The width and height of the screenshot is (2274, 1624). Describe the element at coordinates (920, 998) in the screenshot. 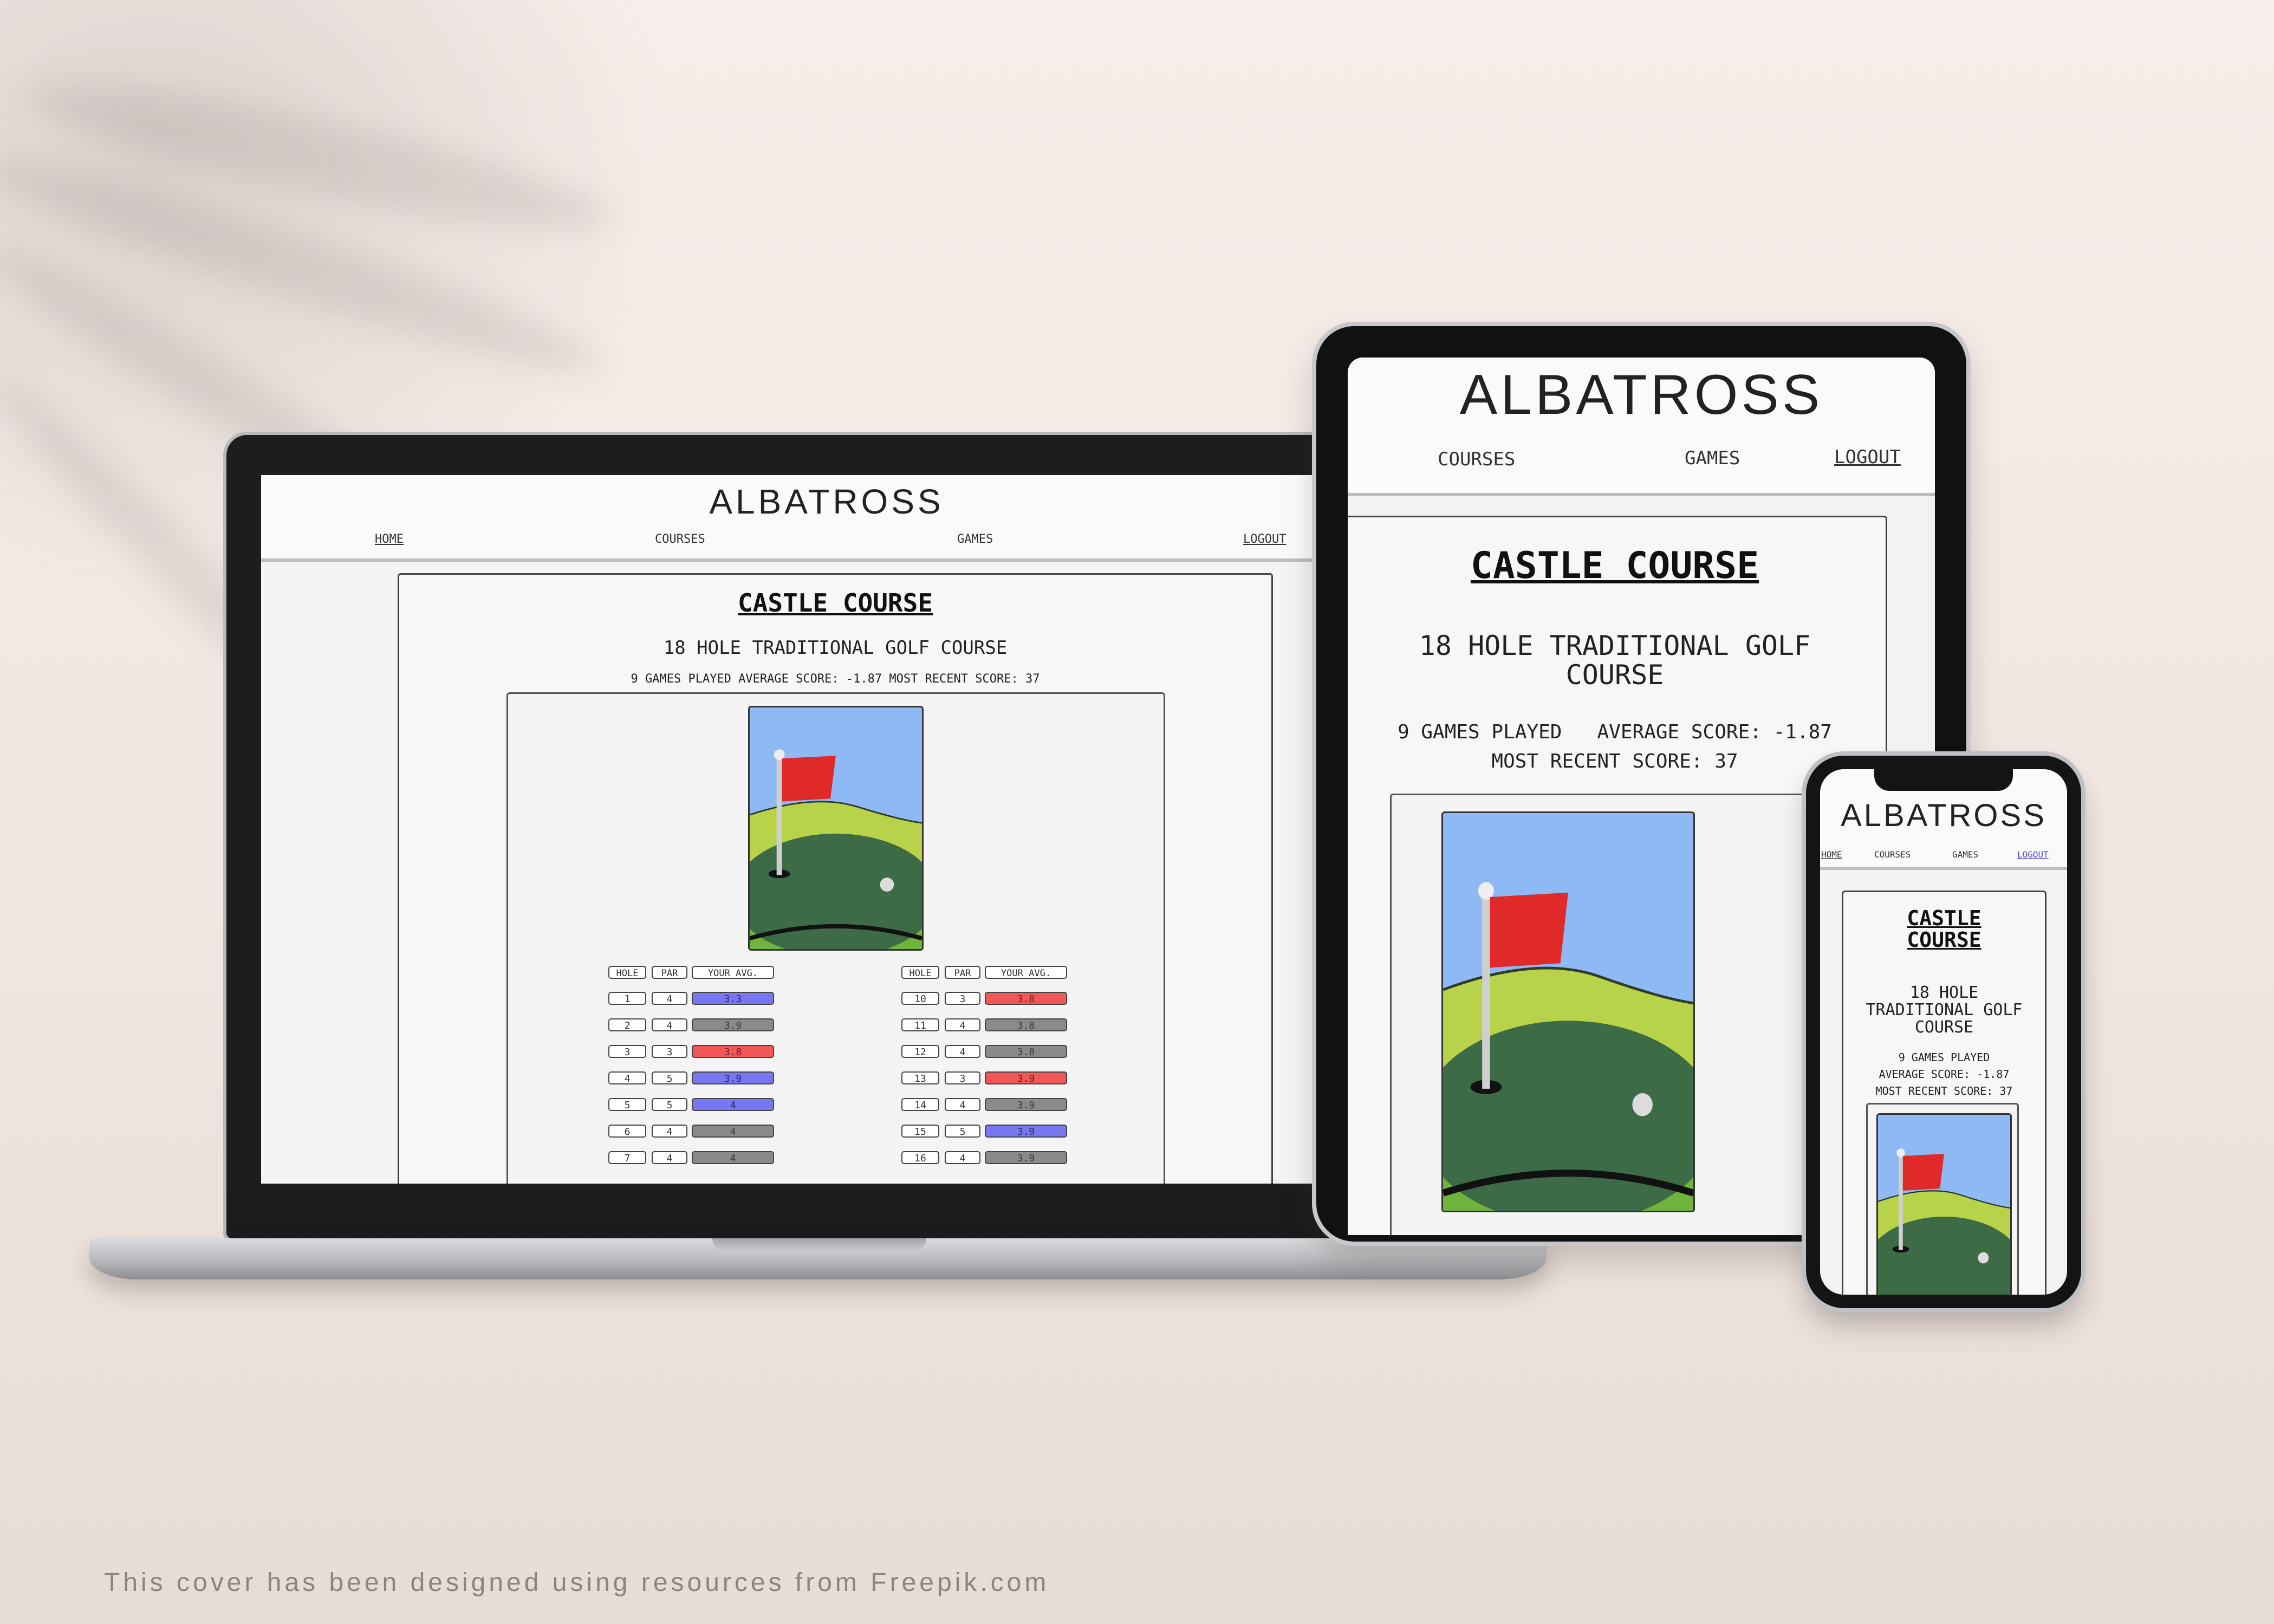

I see `hole-cell: 10` at that location.